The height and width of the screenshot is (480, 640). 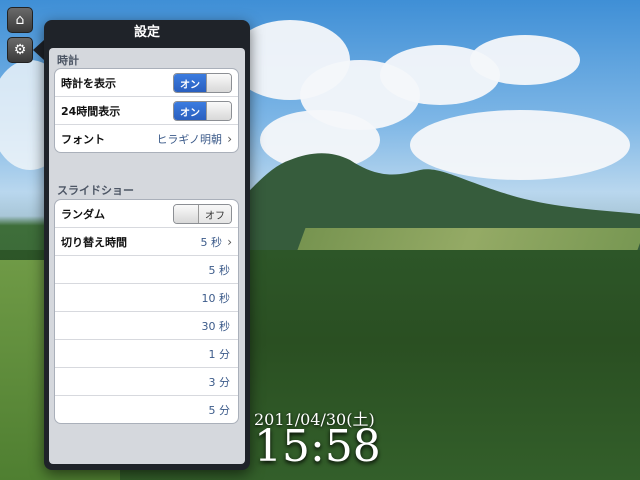 I want to click on row-24hour: 24時間表示 オン, so click(x=146, y=111).